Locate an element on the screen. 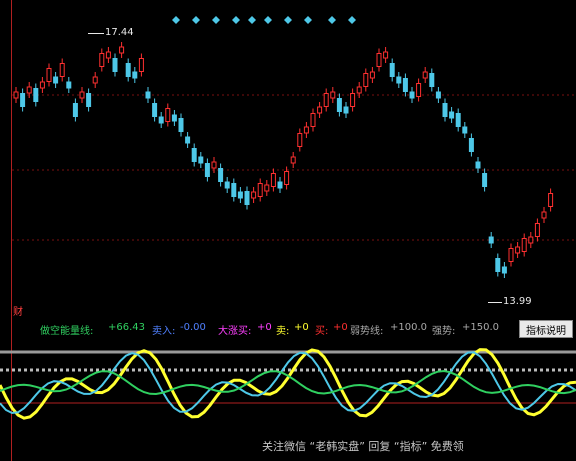 The image size is (576, 461). signal-markers is located at coordinates (264, 20).